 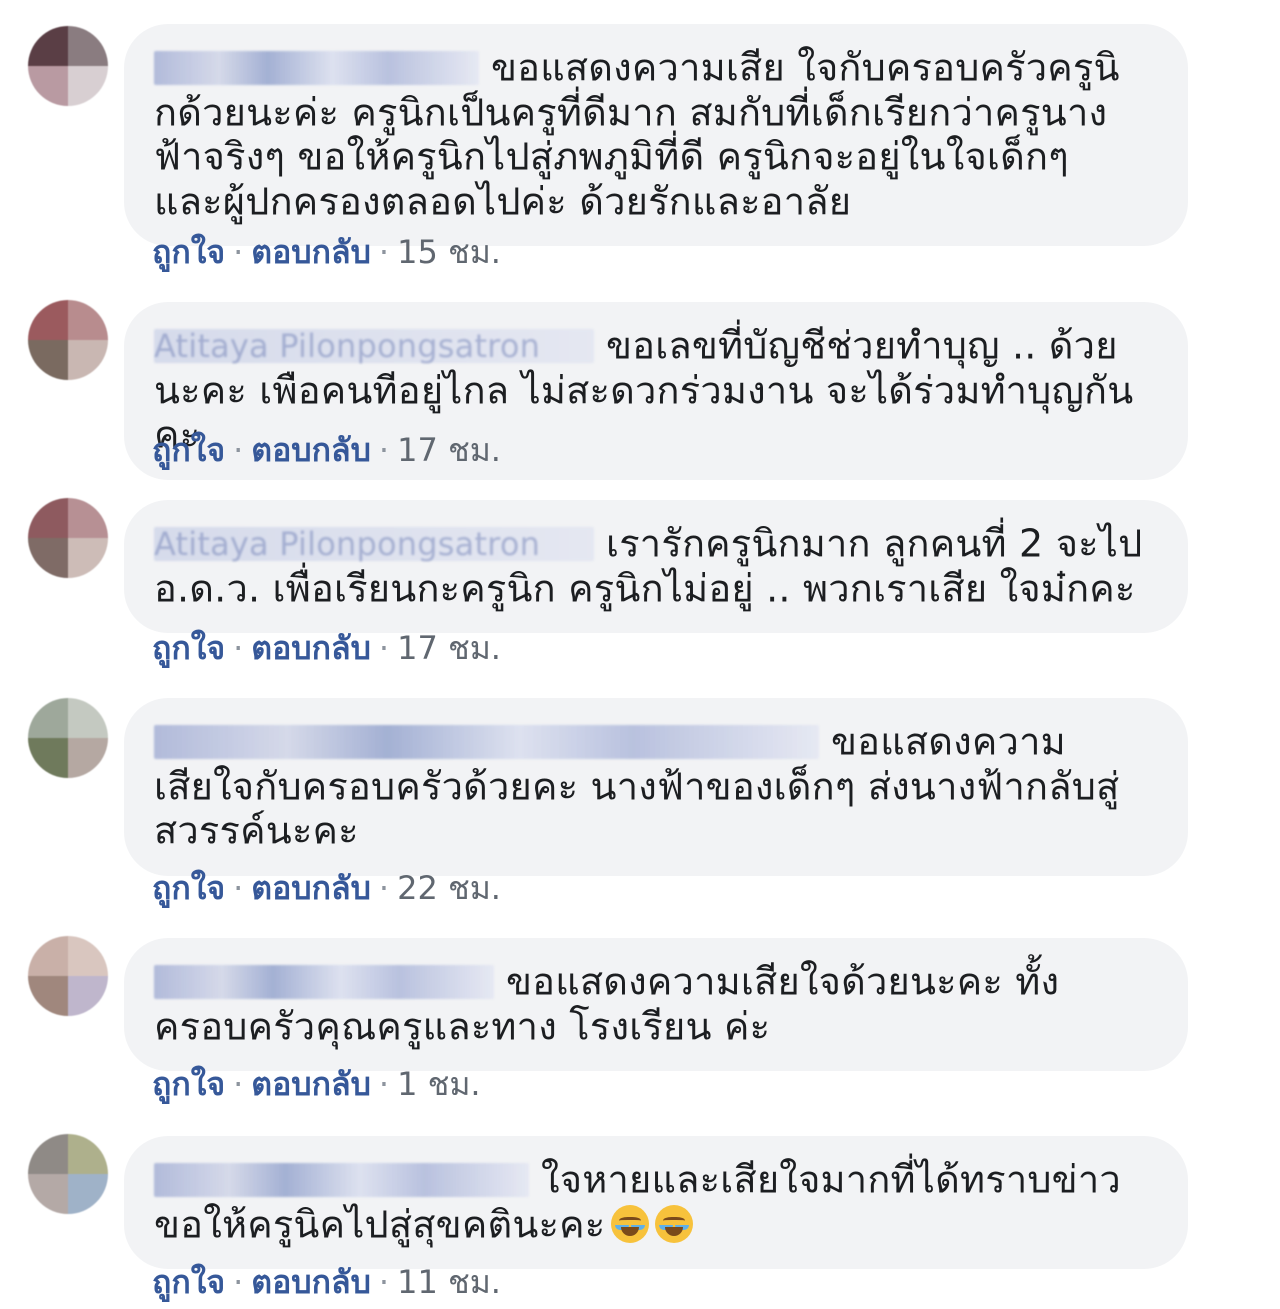 What do you see at coordinates (449, 888) in the screenshot?
I see `timestamp: 22 ชม.` at bounding box center [449, 888].